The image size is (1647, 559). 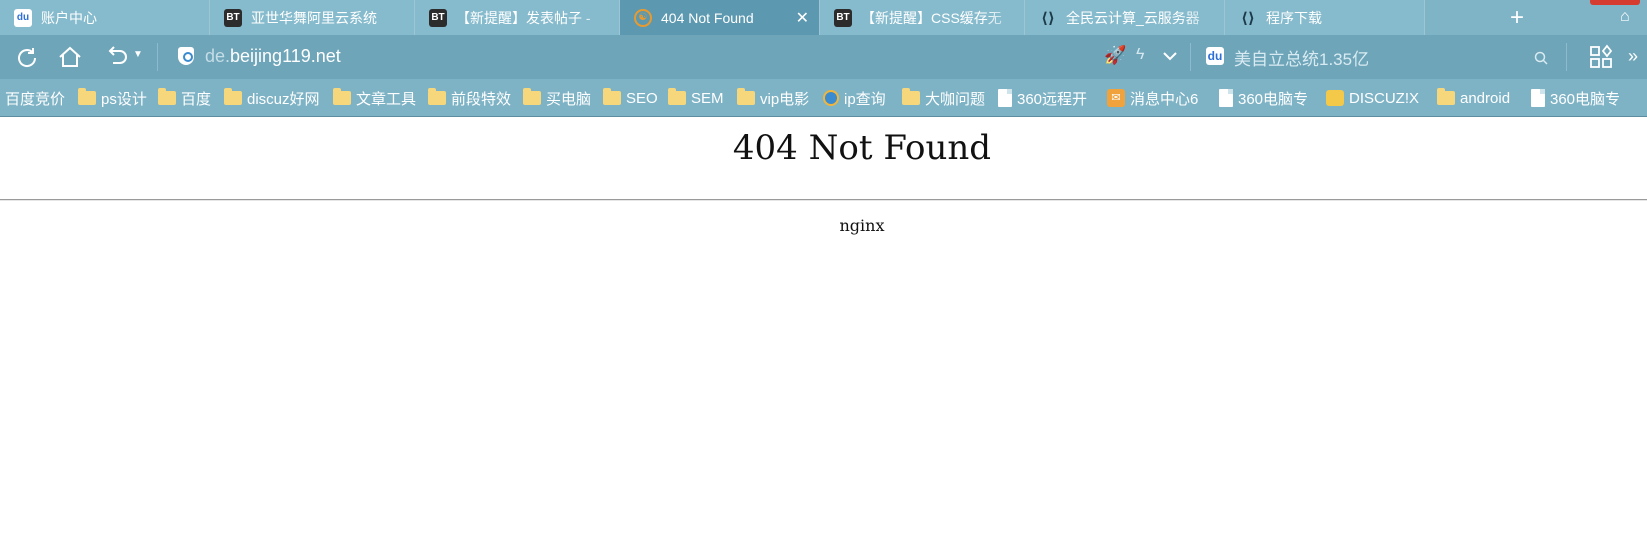 I want to click on bookmark-discuz-sites: discuz好网, so click(x=272, y=98).